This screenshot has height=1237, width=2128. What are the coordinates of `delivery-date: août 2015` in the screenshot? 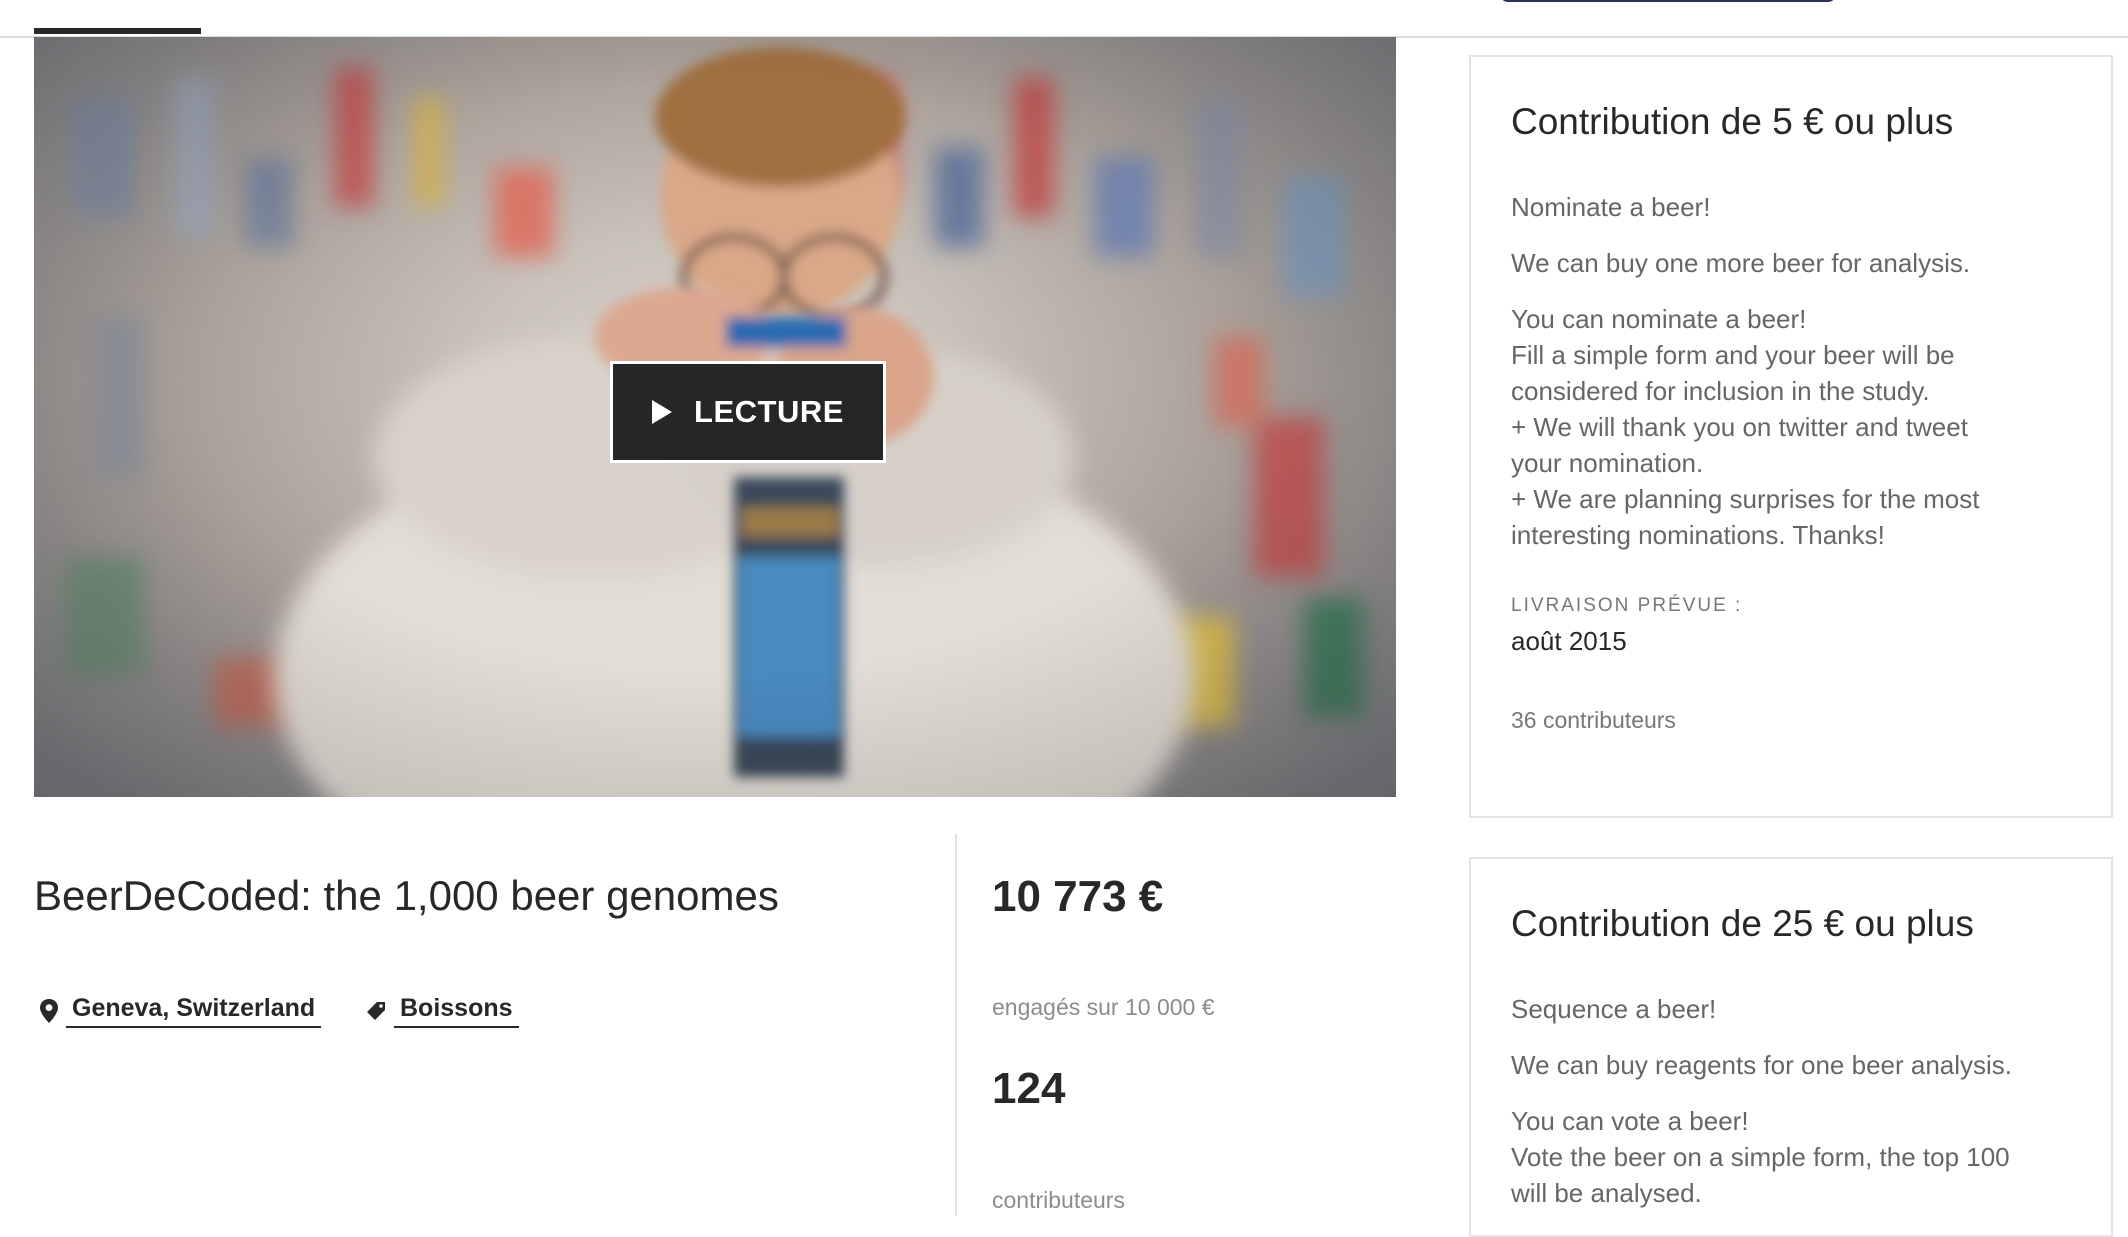 It's located at (1569, 641).